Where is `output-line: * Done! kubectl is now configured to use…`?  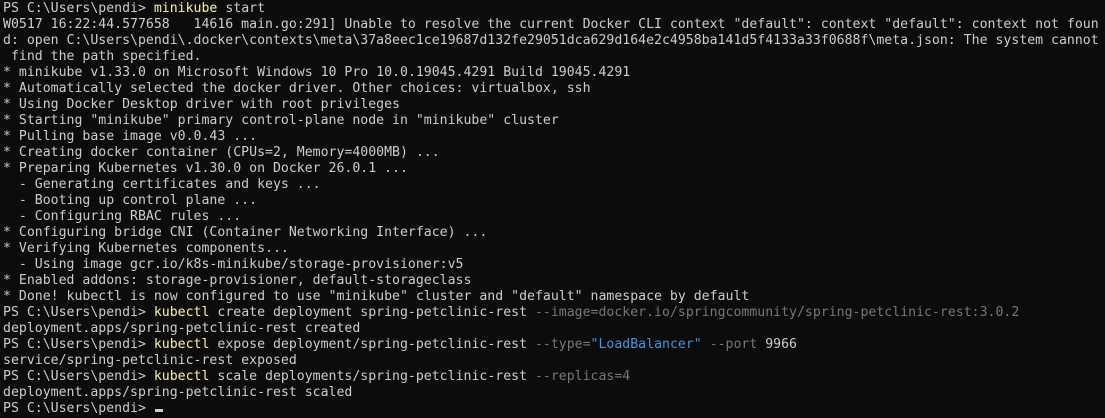
output-line: * Done! kubectl is now configured to use… is located at coordinates (376, 296).